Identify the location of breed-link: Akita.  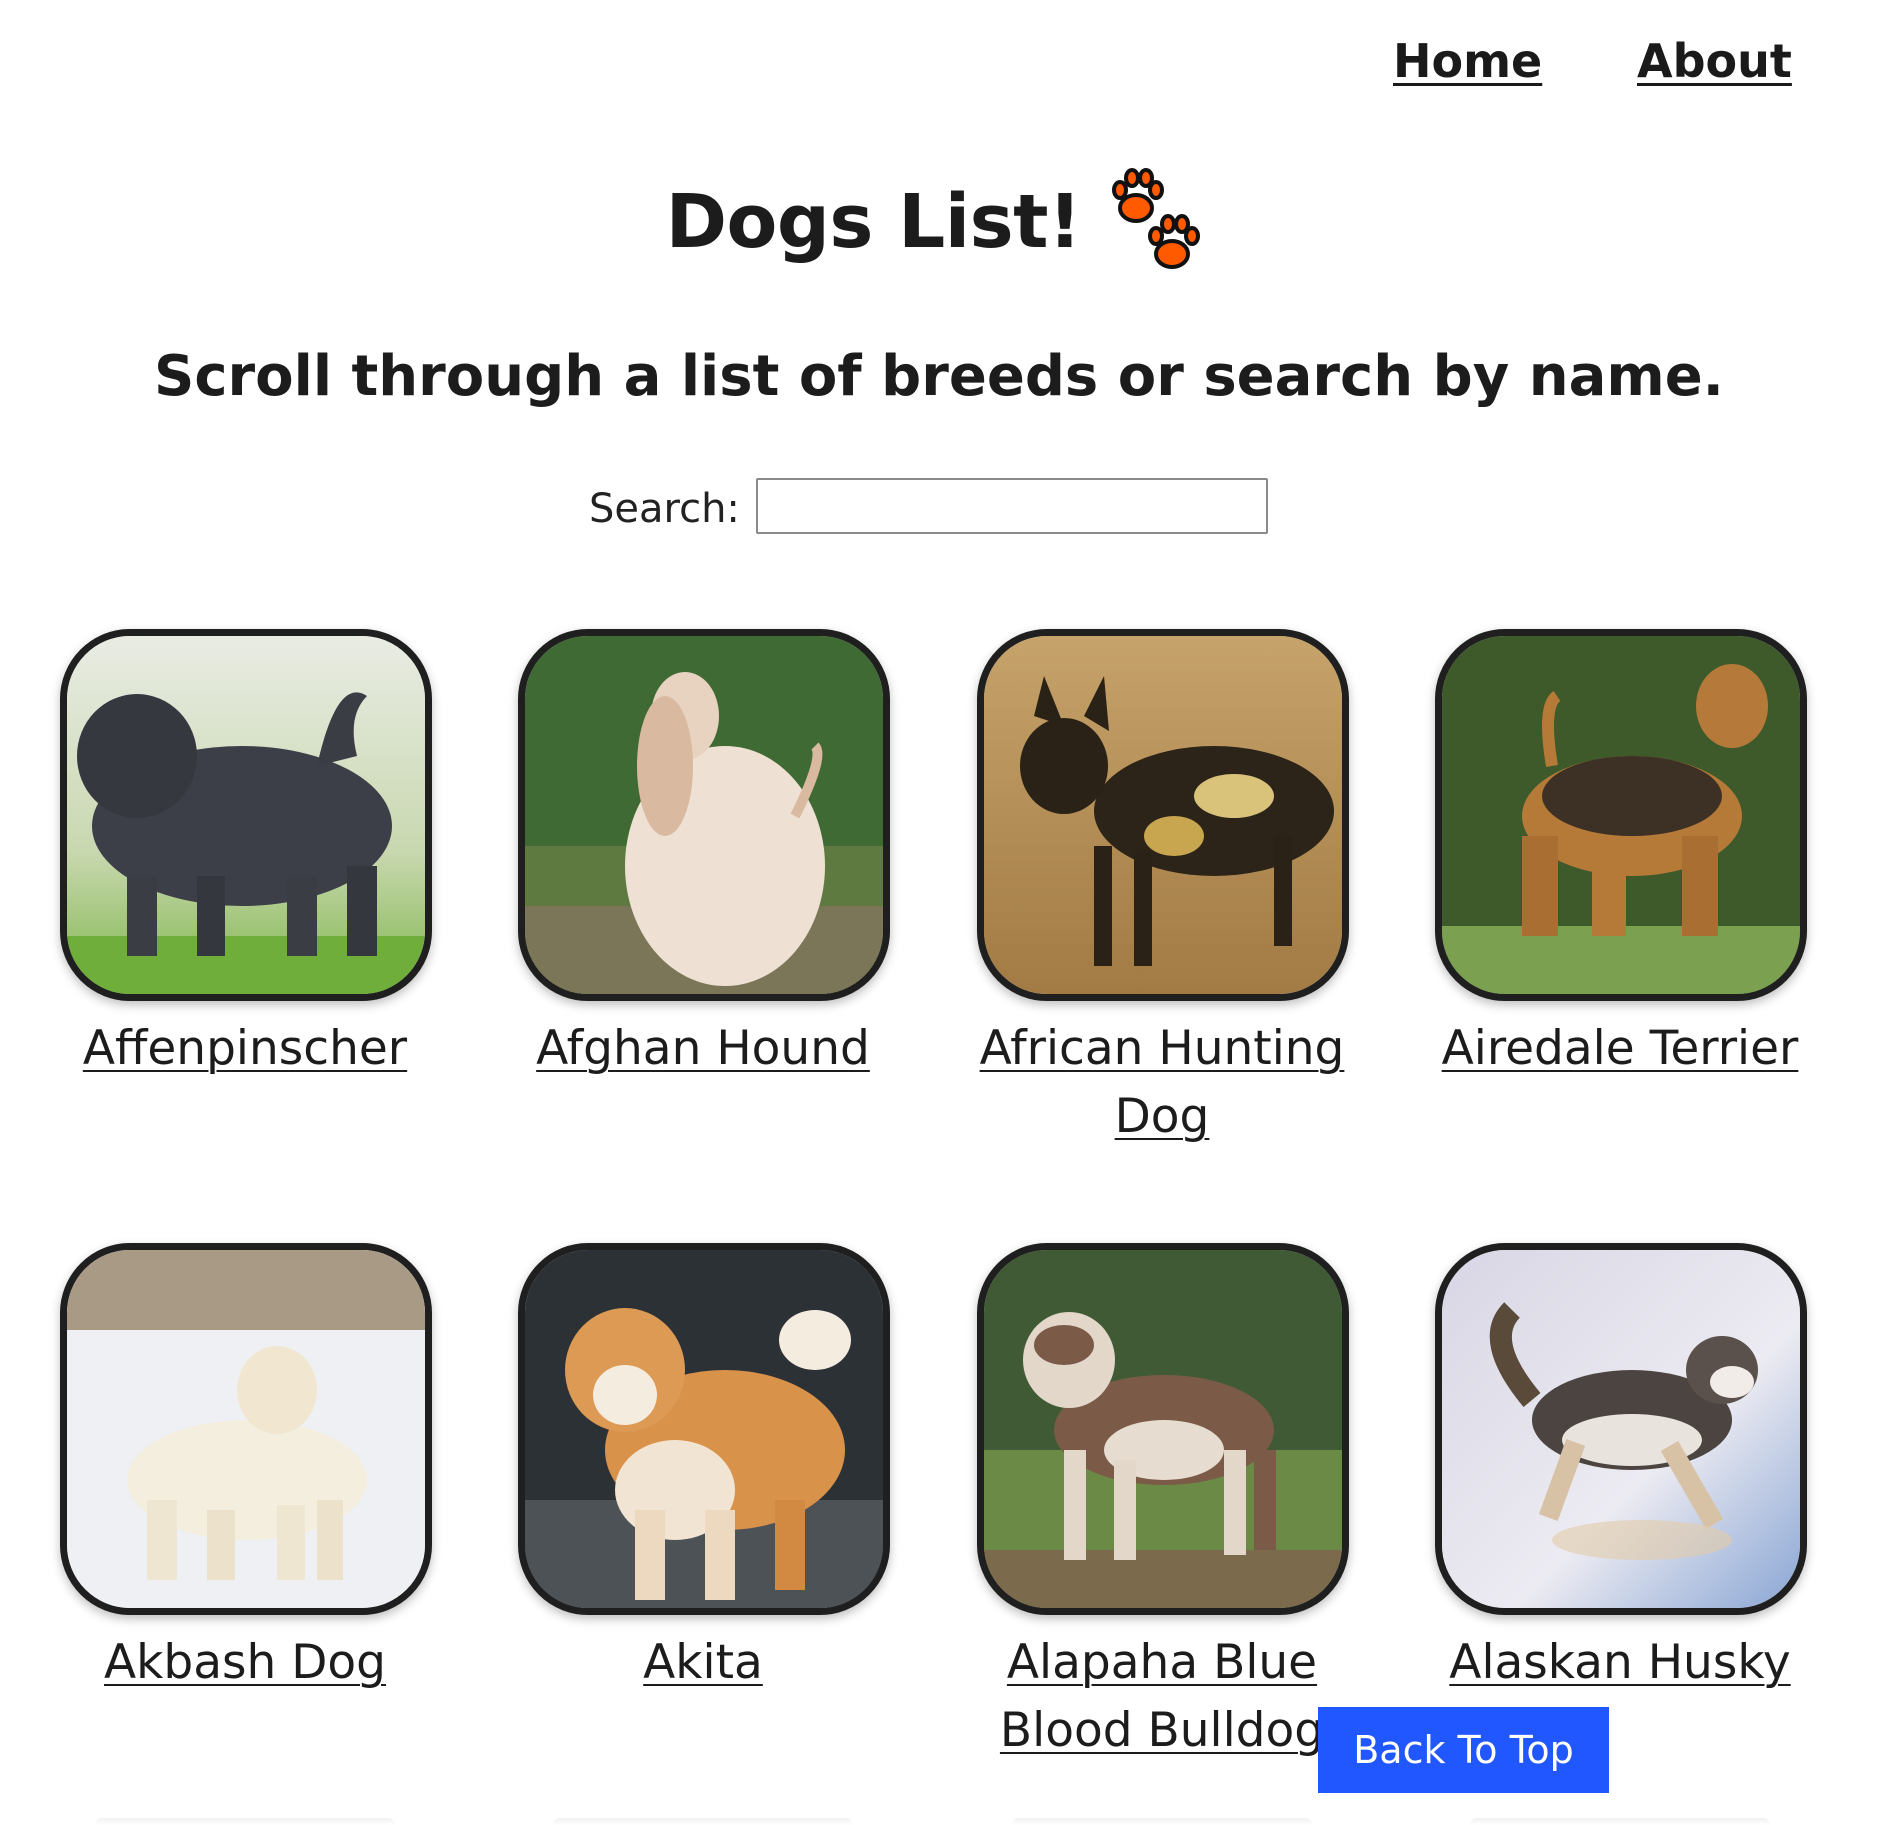
(703, 1663).